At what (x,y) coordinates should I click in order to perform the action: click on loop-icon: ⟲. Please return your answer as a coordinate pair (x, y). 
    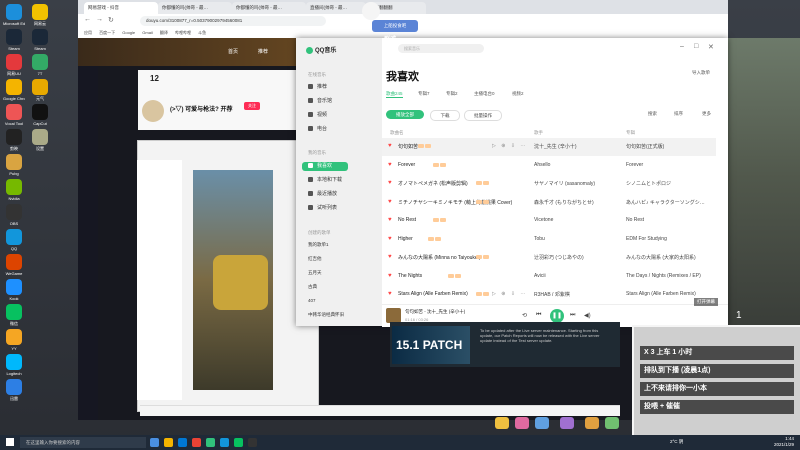
    Looking at the image, I should click on (524, 315).